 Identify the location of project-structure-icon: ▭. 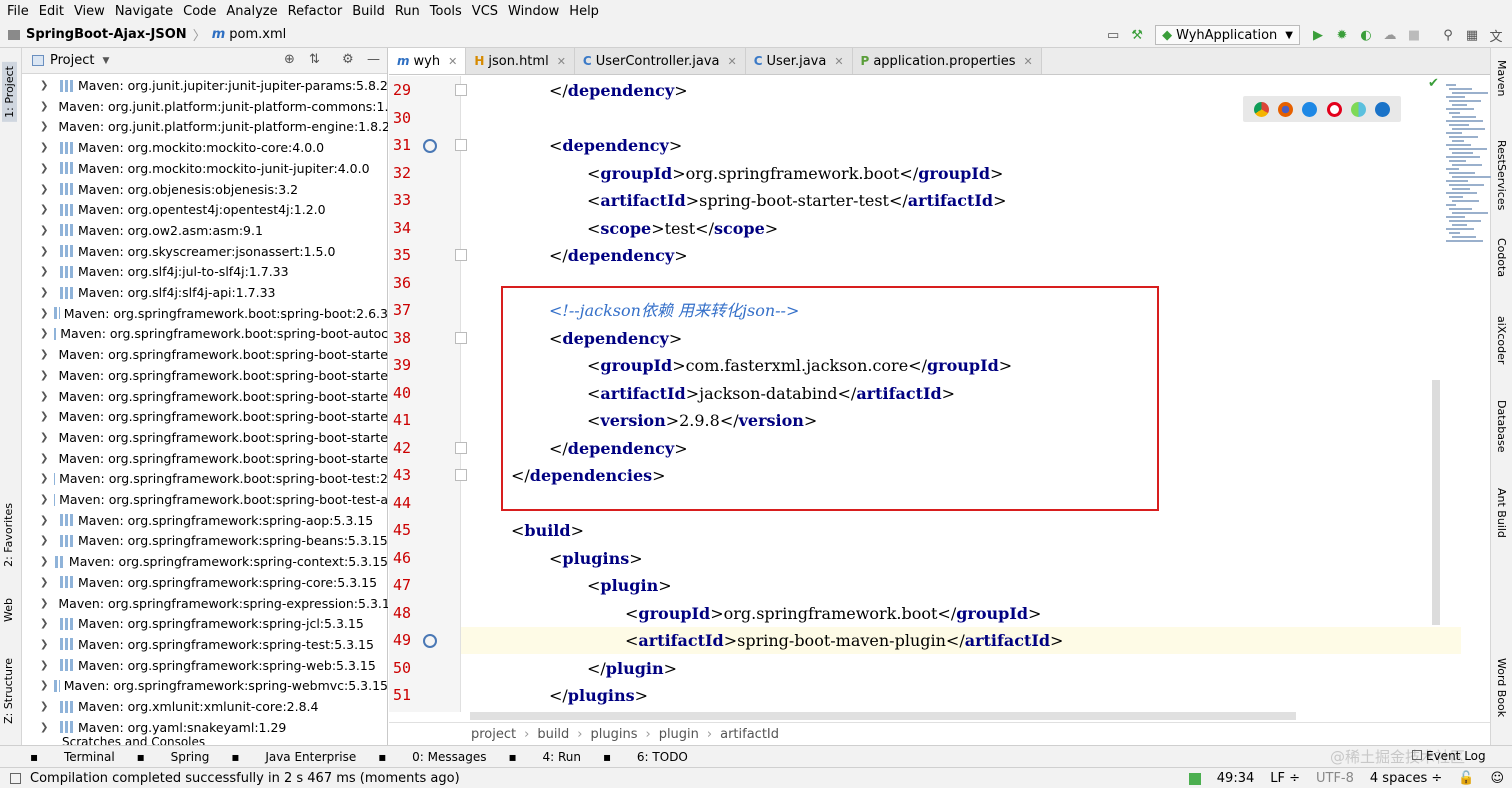
(1113, 35).